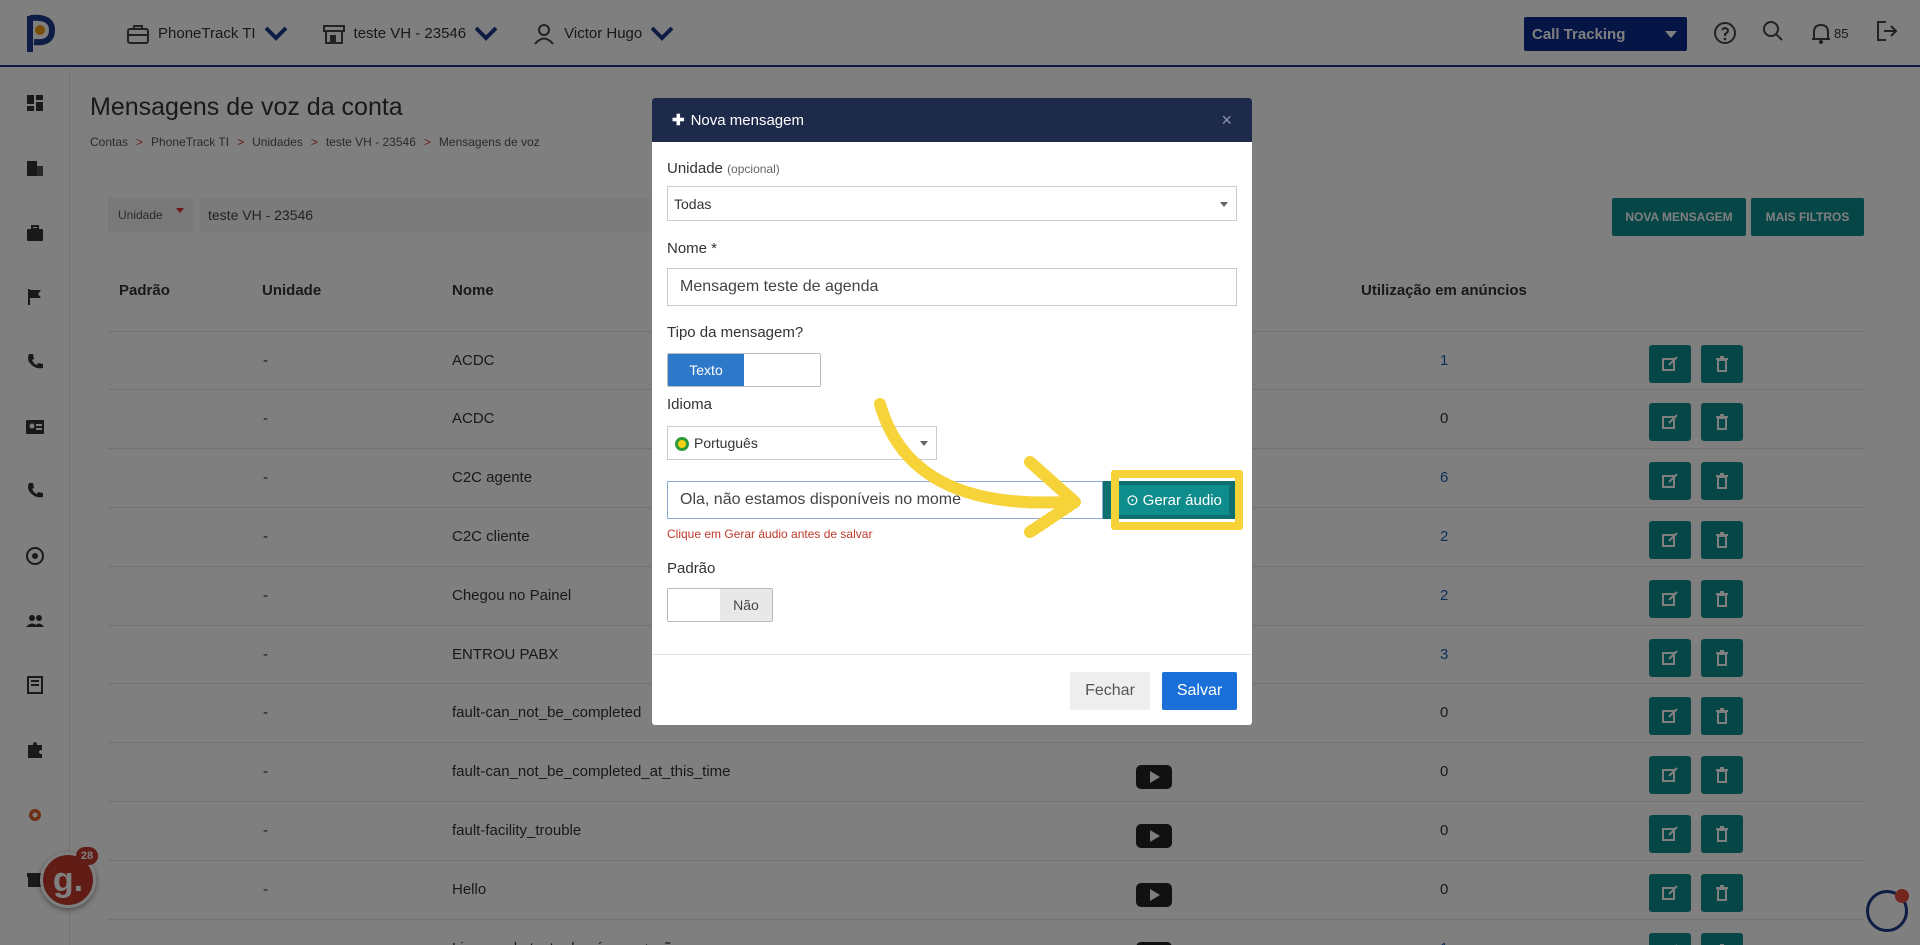  What do you see at coordinates (782, 370) in the screenshot?
I see `type-toggle-off` at bounding box center [782, 370].